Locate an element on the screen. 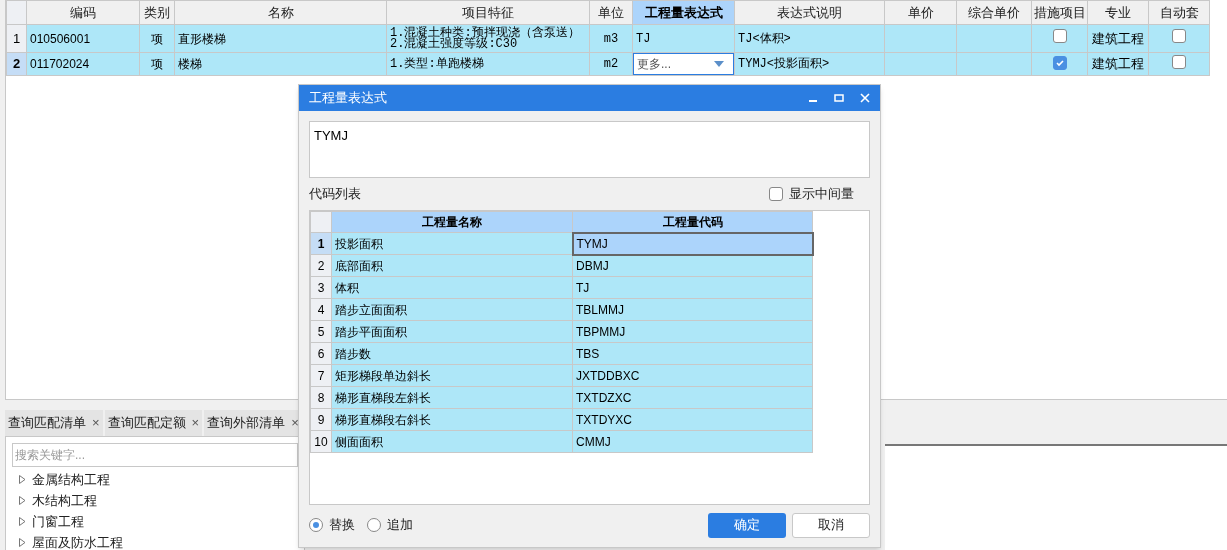  table-cell: 楼梯 is located at coordinates (280, 64).